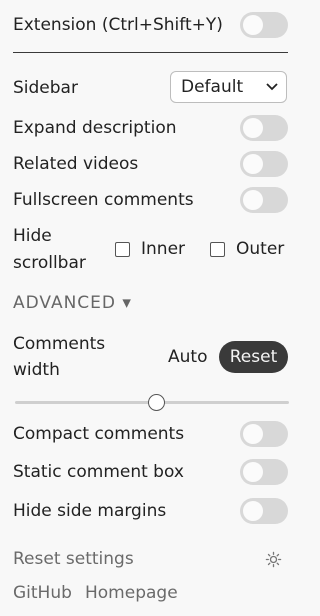 This screenshot has width=320, height=616. Describe the element at coordinates (163, 249) in the screenshot. I see `inner-checkbox-label: Inner` at that location.